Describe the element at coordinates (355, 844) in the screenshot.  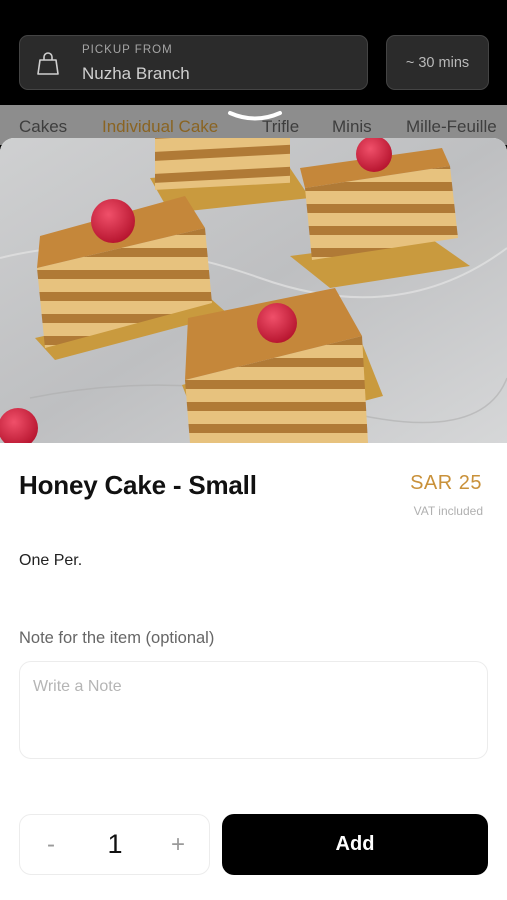
I see `add-to-cart-button: Add` at that location.